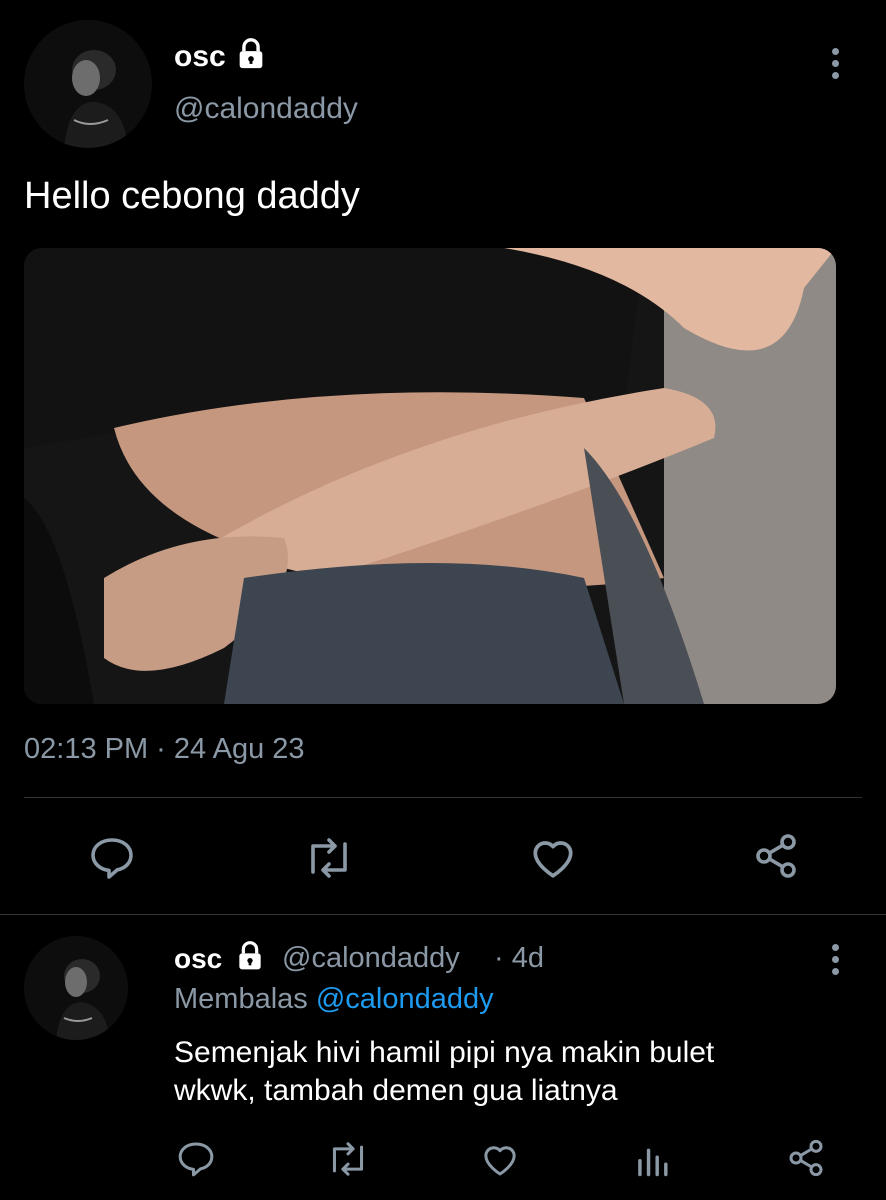 This screenshot has width=886, height=1200. Describe the element at coordinates (396, 1090) in the screenshot. I see `reply-text-line-2: wkwk, tambah demen gua liatnya` at that location.